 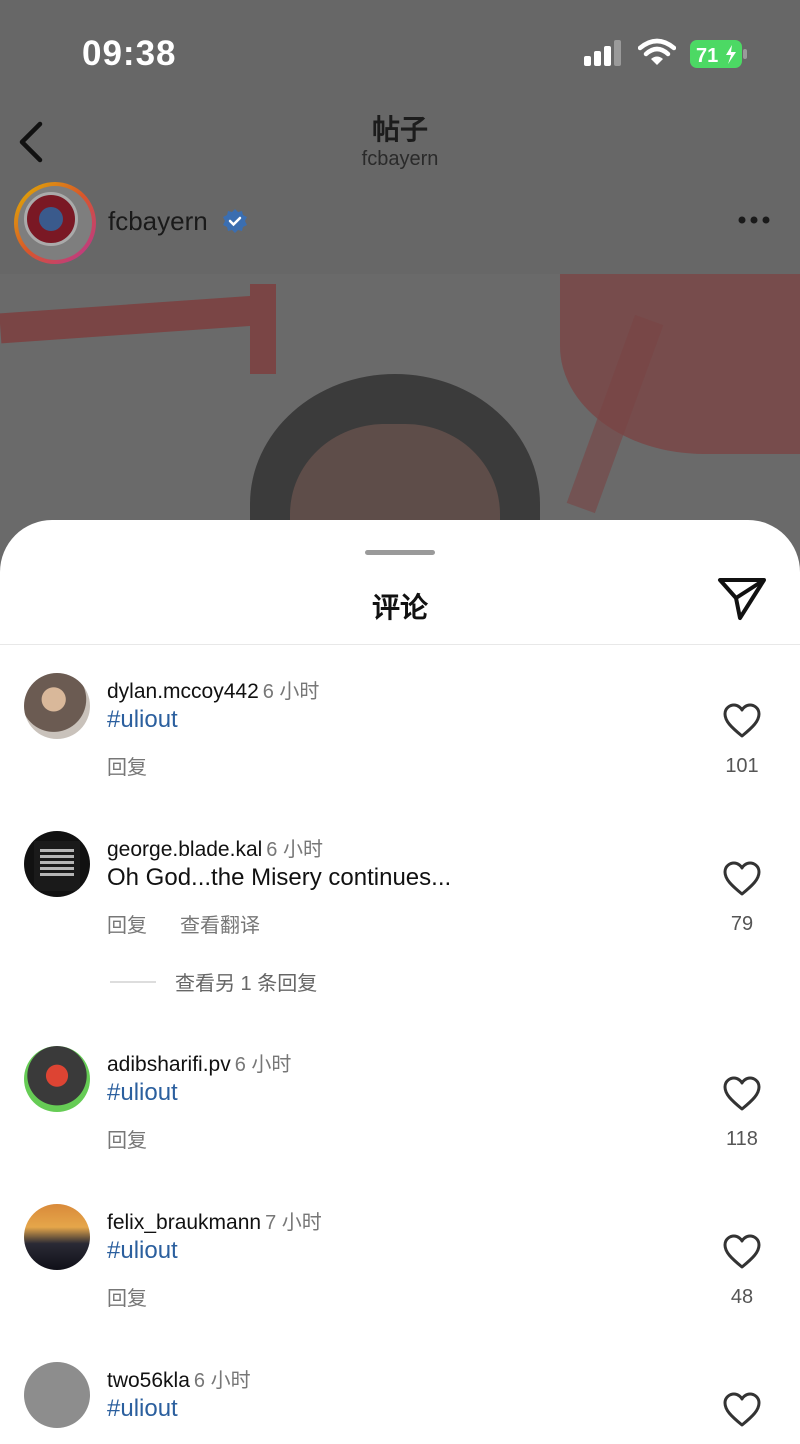 I want to click on comment-time: 7 小时, so click(x=293, y=1223).